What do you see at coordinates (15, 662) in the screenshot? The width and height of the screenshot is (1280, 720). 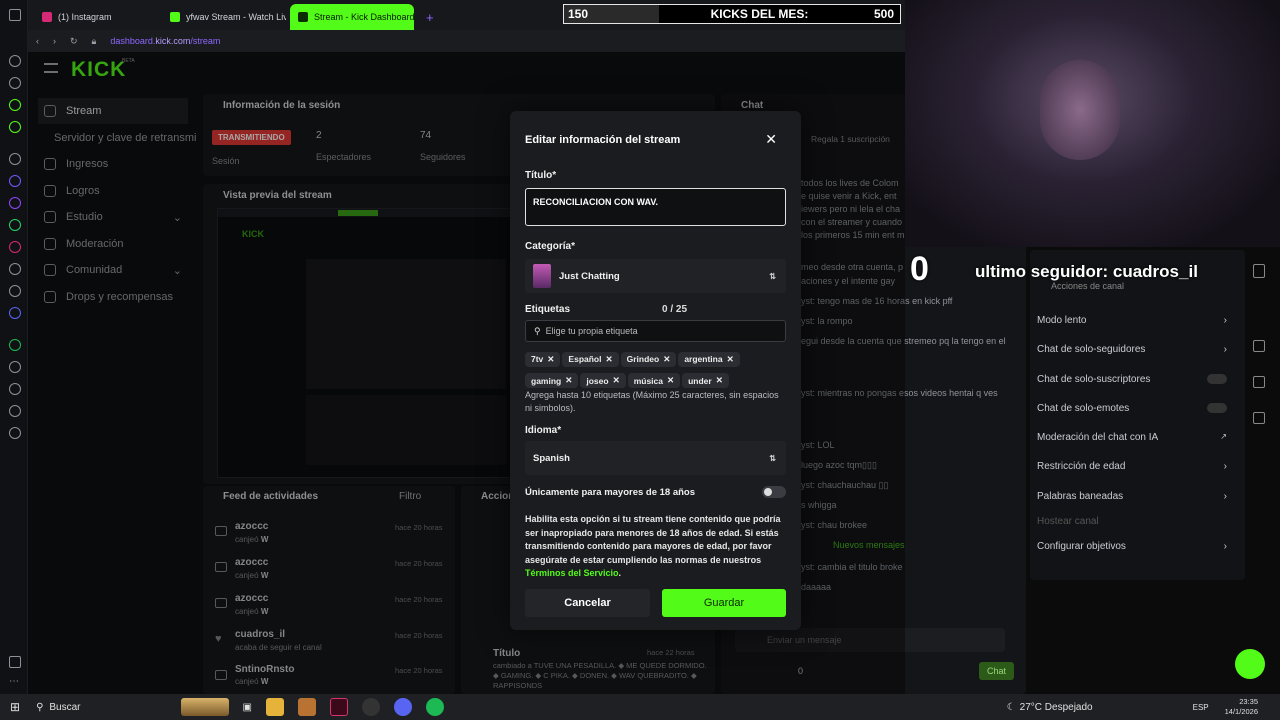 I see `gx-icon` at bounding box center [15, 662].